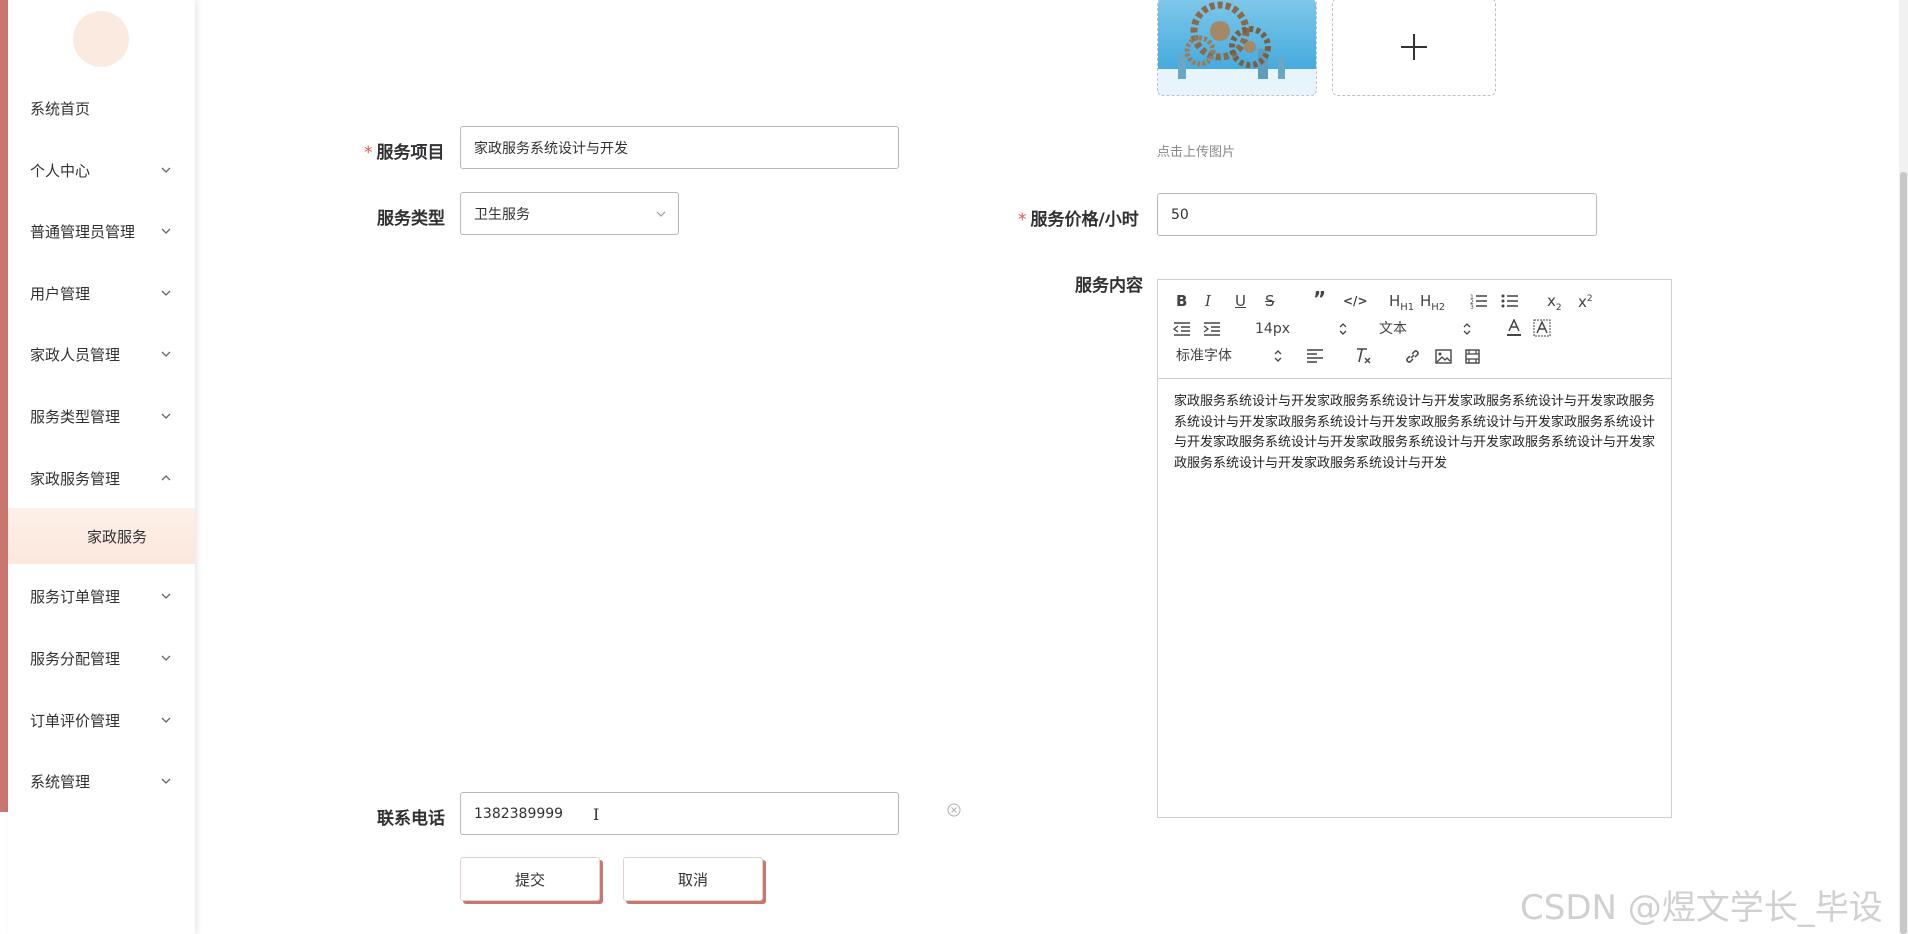  I want to click on indent-icon, so click(1212, 328).